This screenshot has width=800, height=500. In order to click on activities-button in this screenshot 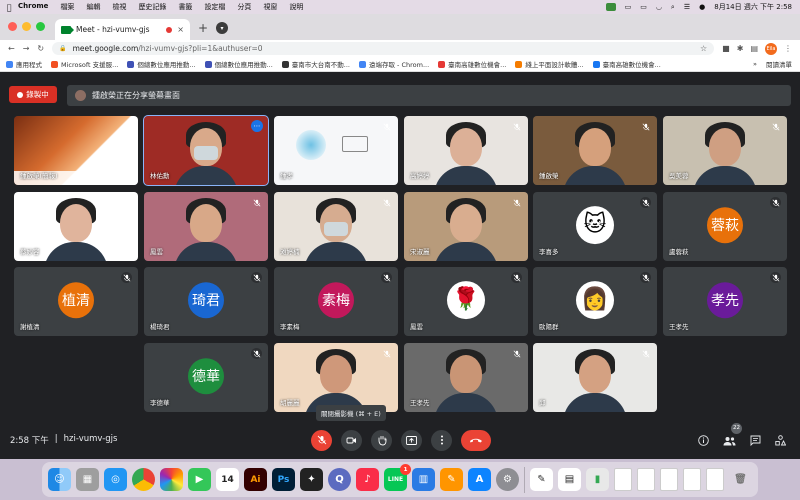, I will do `click(781, 440)`.